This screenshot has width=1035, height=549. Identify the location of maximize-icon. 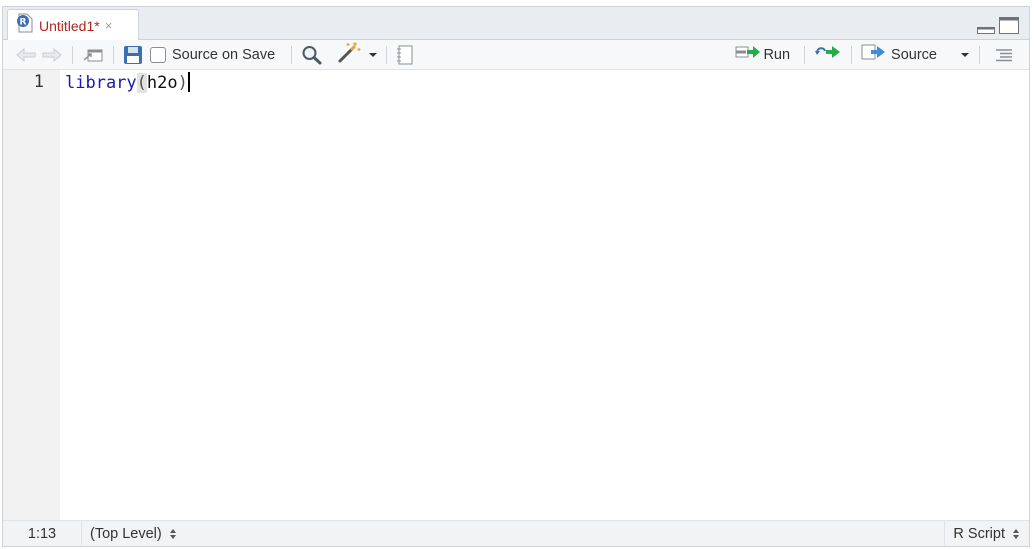
(1009, 28).